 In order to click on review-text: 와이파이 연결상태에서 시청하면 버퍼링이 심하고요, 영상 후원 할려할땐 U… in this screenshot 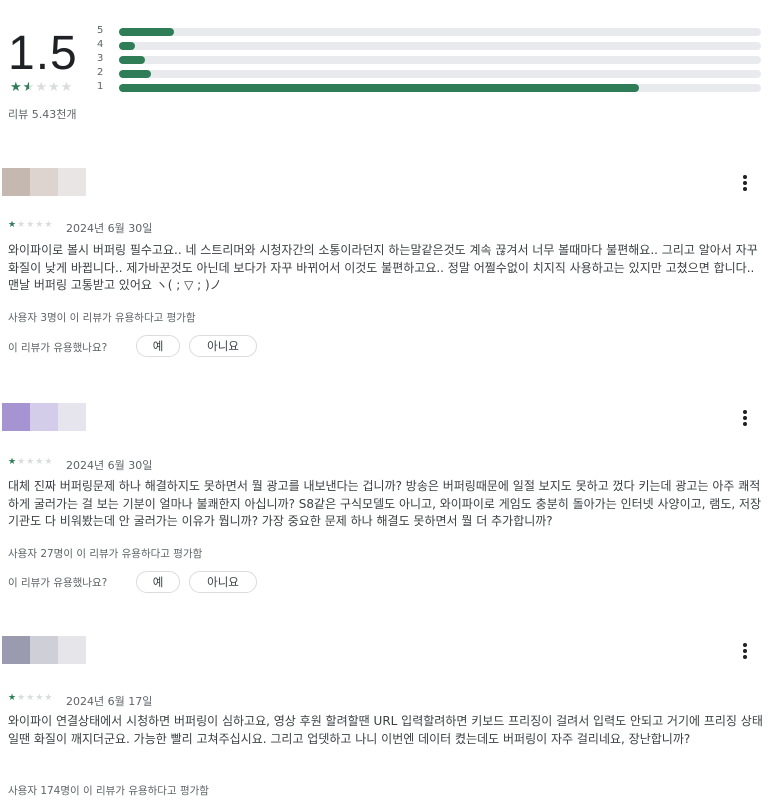, I will do `click(385, 730)`.